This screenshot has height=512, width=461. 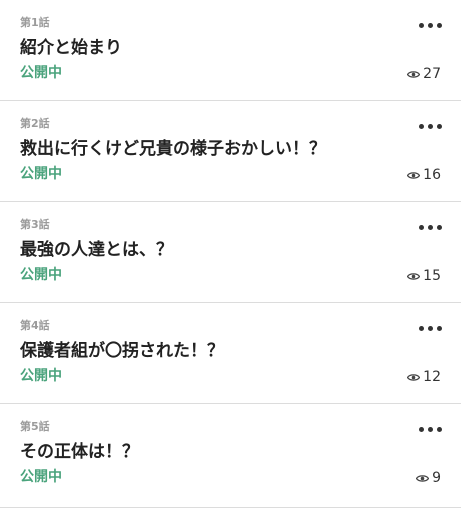 What do you see at coordinates (71, 48) in the screenshot?
I see `episode-title: 紹介と始まり` at bounding box center [71, 48].